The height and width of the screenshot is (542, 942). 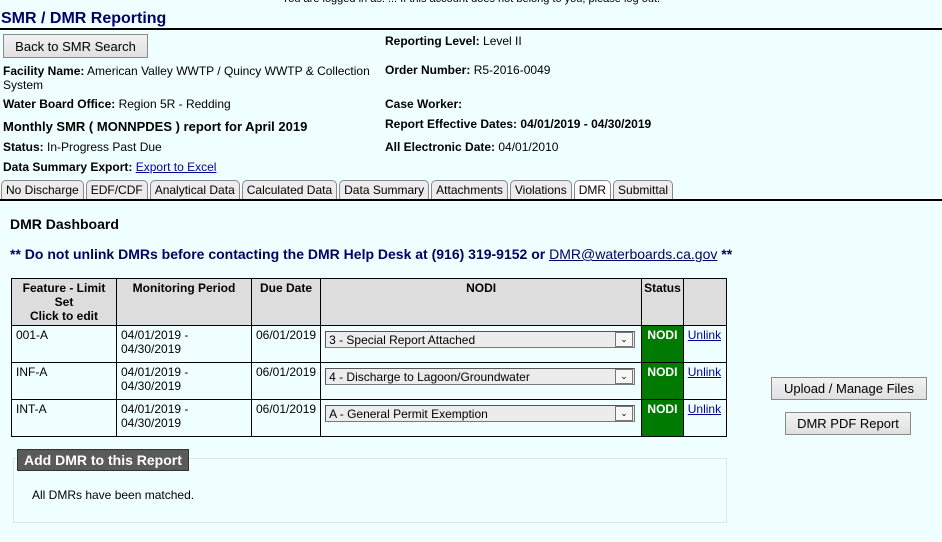 What do you see at coordinates (481, 302) in the screenshot?
I see `header-nodi: NODI` at bounding box center [481, 302].